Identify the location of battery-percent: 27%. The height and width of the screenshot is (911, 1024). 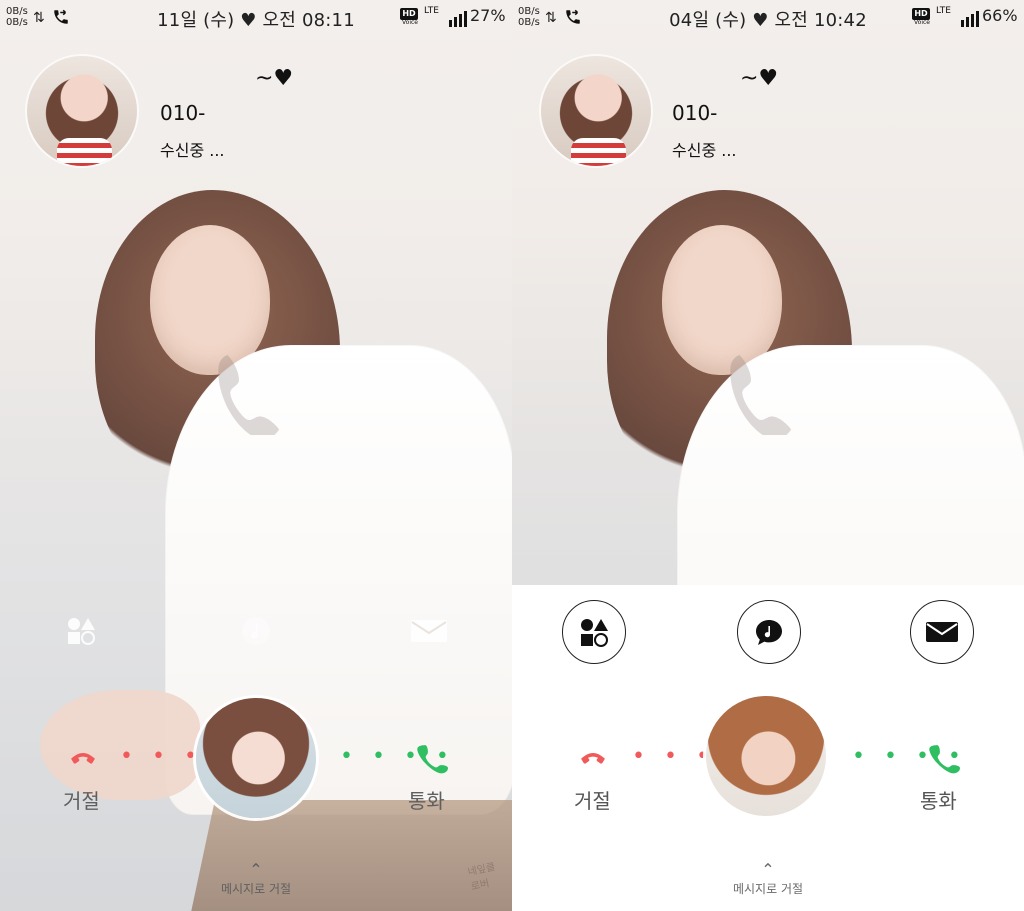
(488, 15).